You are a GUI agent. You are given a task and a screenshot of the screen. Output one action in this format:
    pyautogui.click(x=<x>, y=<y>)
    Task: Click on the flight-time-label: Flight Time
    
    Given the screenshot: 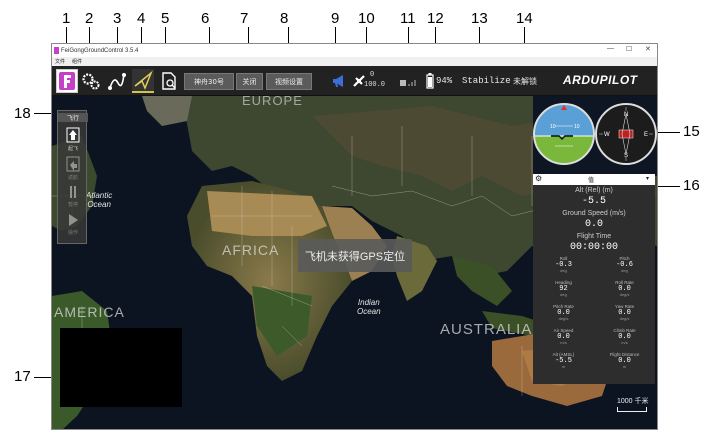 What is the action you would take?
    pyautogui.click(x=594, y=236)
    